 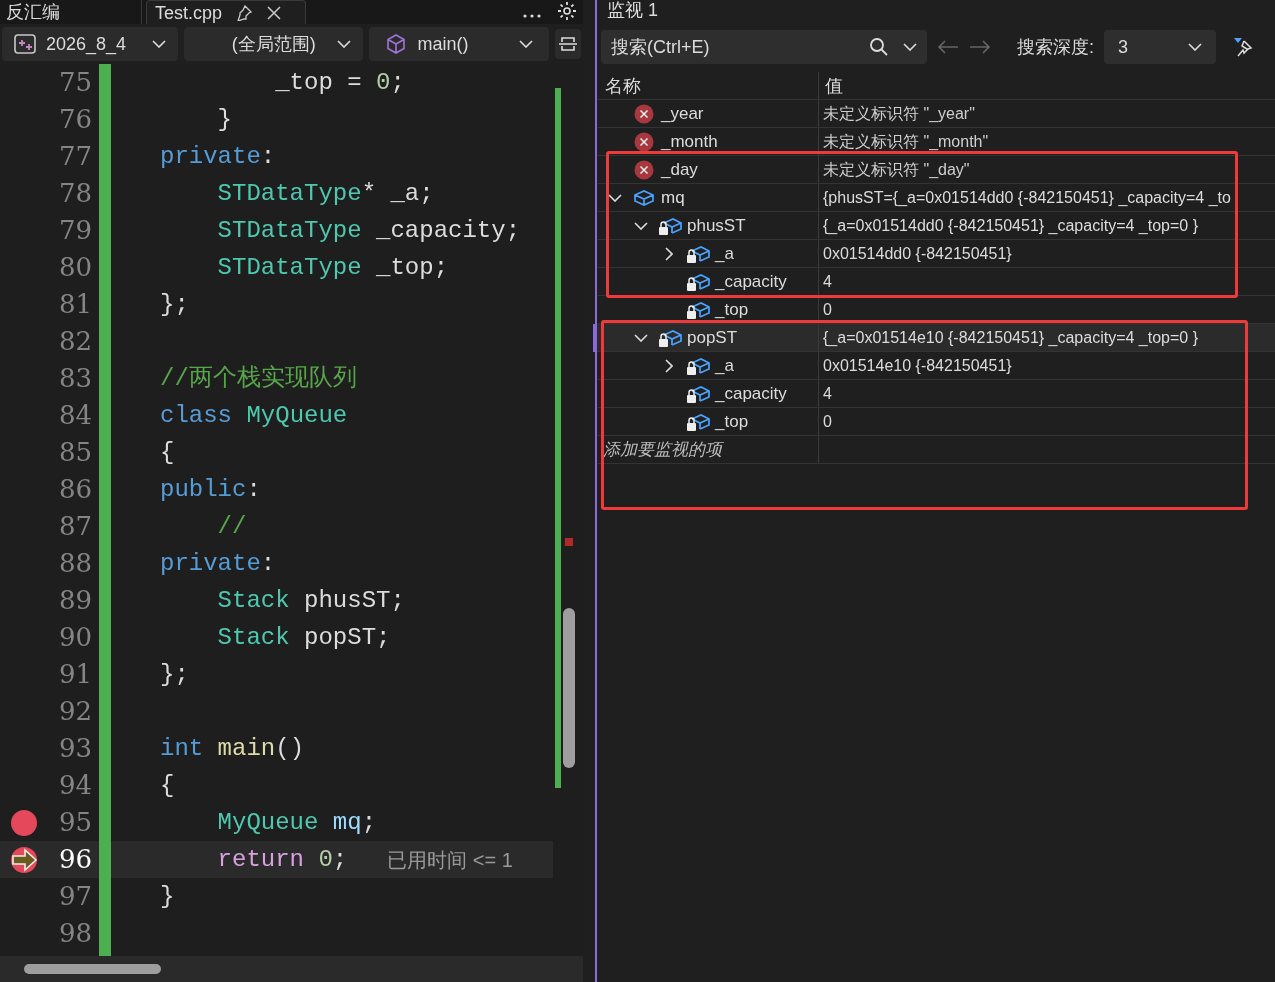 I want to click on column-header: 值, so click(x=1047, y=85).